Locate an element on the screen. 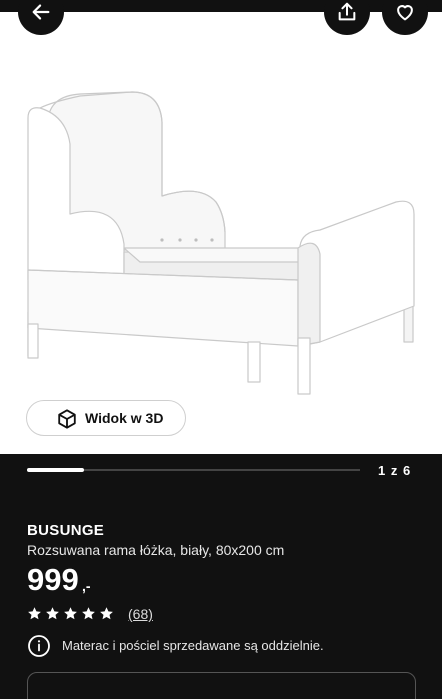 This screenshot has width=442, height=699. options-card is located at coordinates (221, 685).